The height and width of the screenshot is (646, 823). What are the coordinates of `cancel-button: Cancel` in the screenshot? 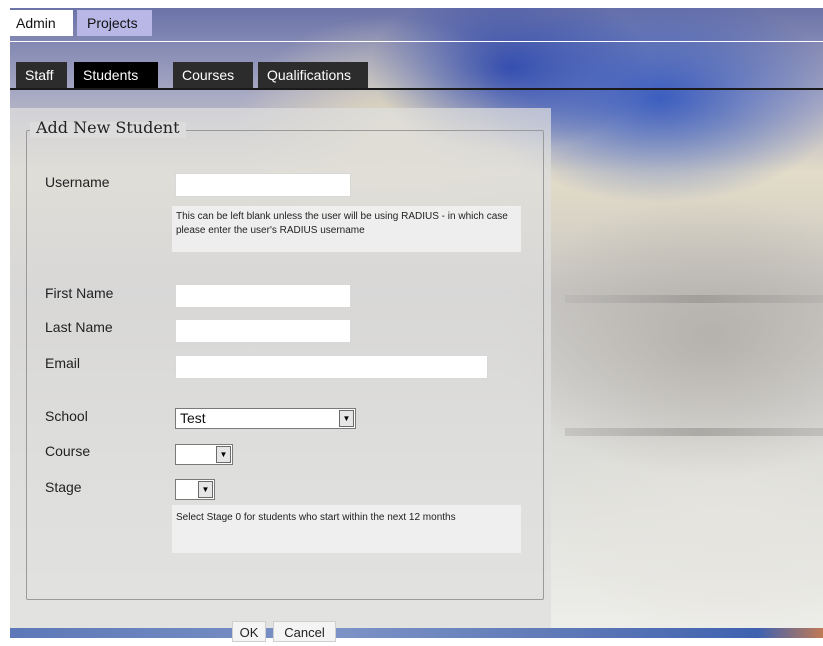 It's located at (304, 631).